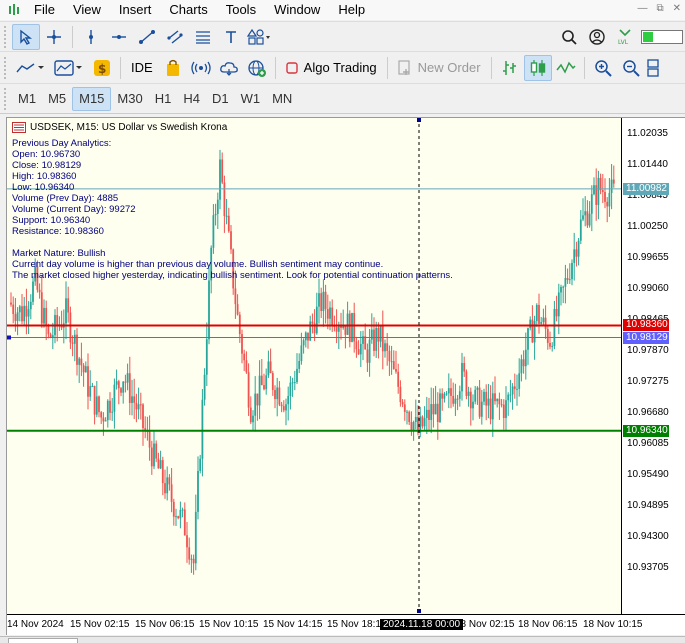  What do you see at coordinates (404, 67) in the screenshot?
I see `new-order-icon` at bounding box center [404, 67].